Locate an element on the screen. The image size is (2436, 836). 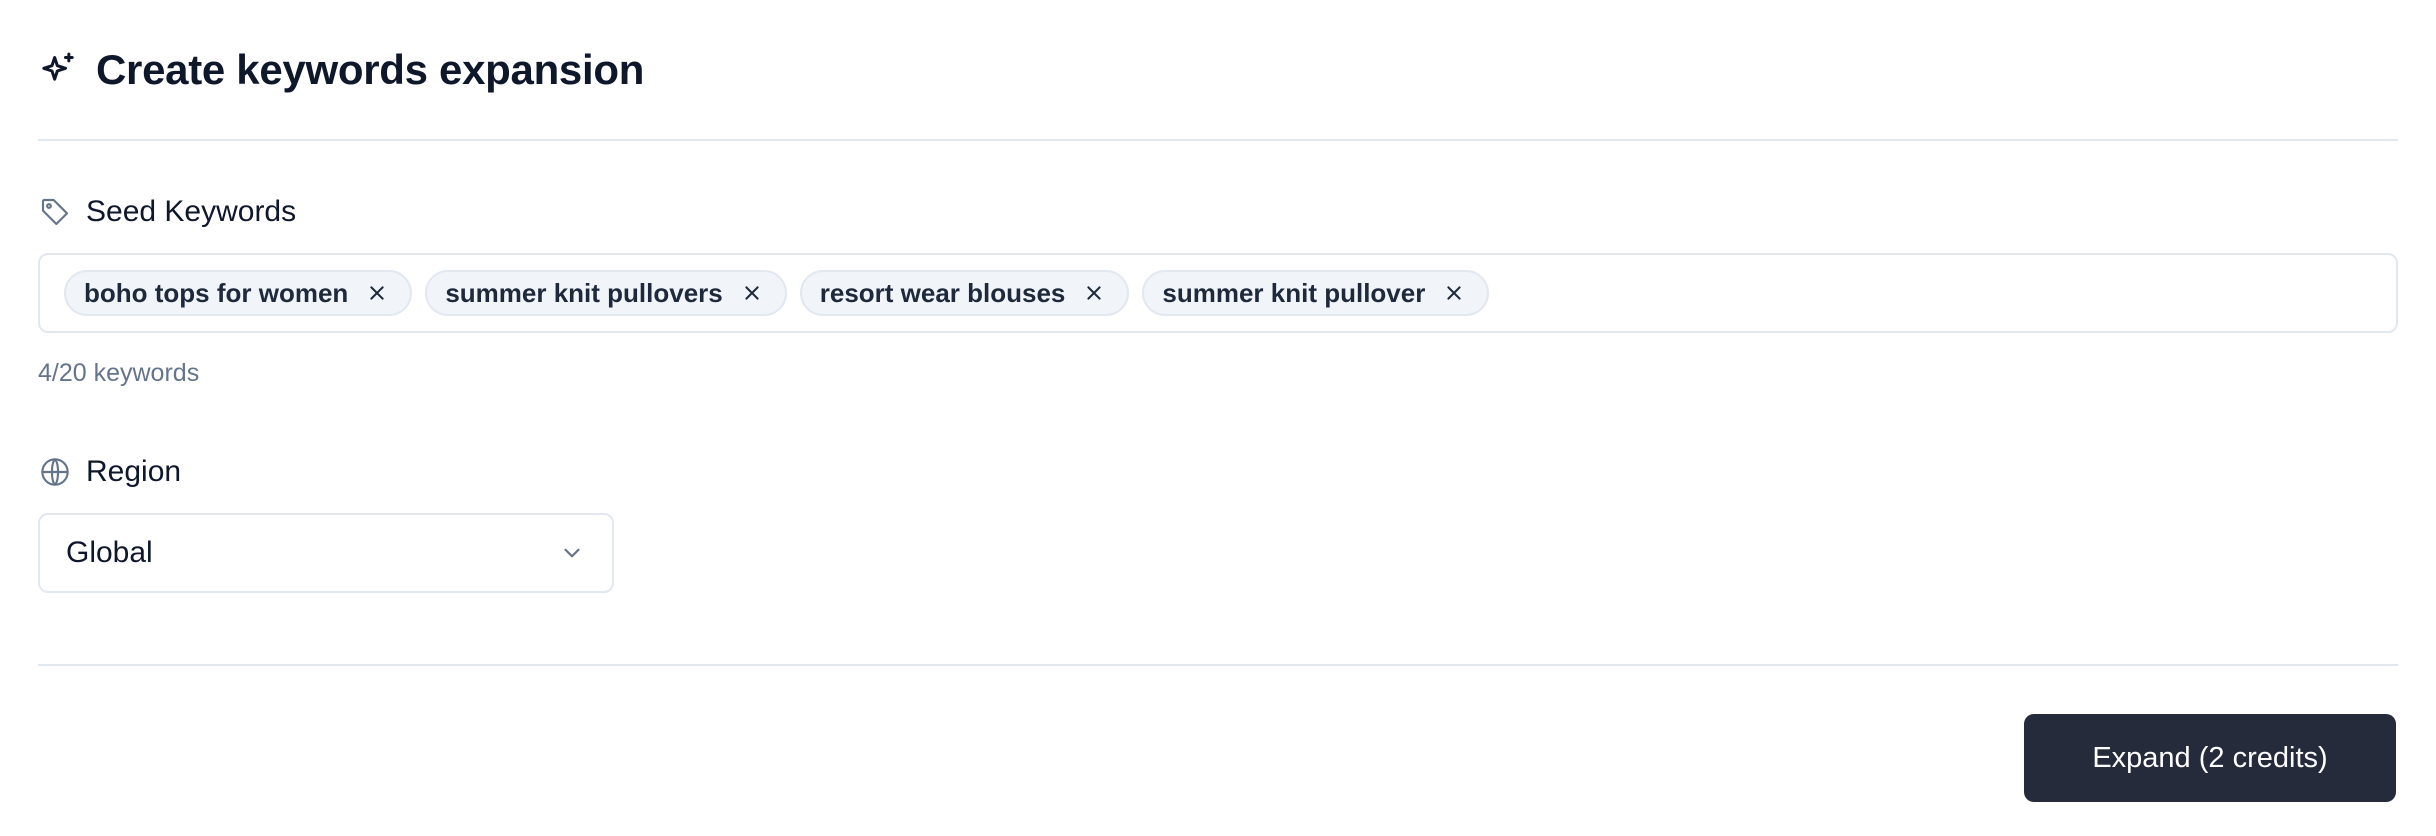
region-label: Region is located at coordinates (1218, 472).